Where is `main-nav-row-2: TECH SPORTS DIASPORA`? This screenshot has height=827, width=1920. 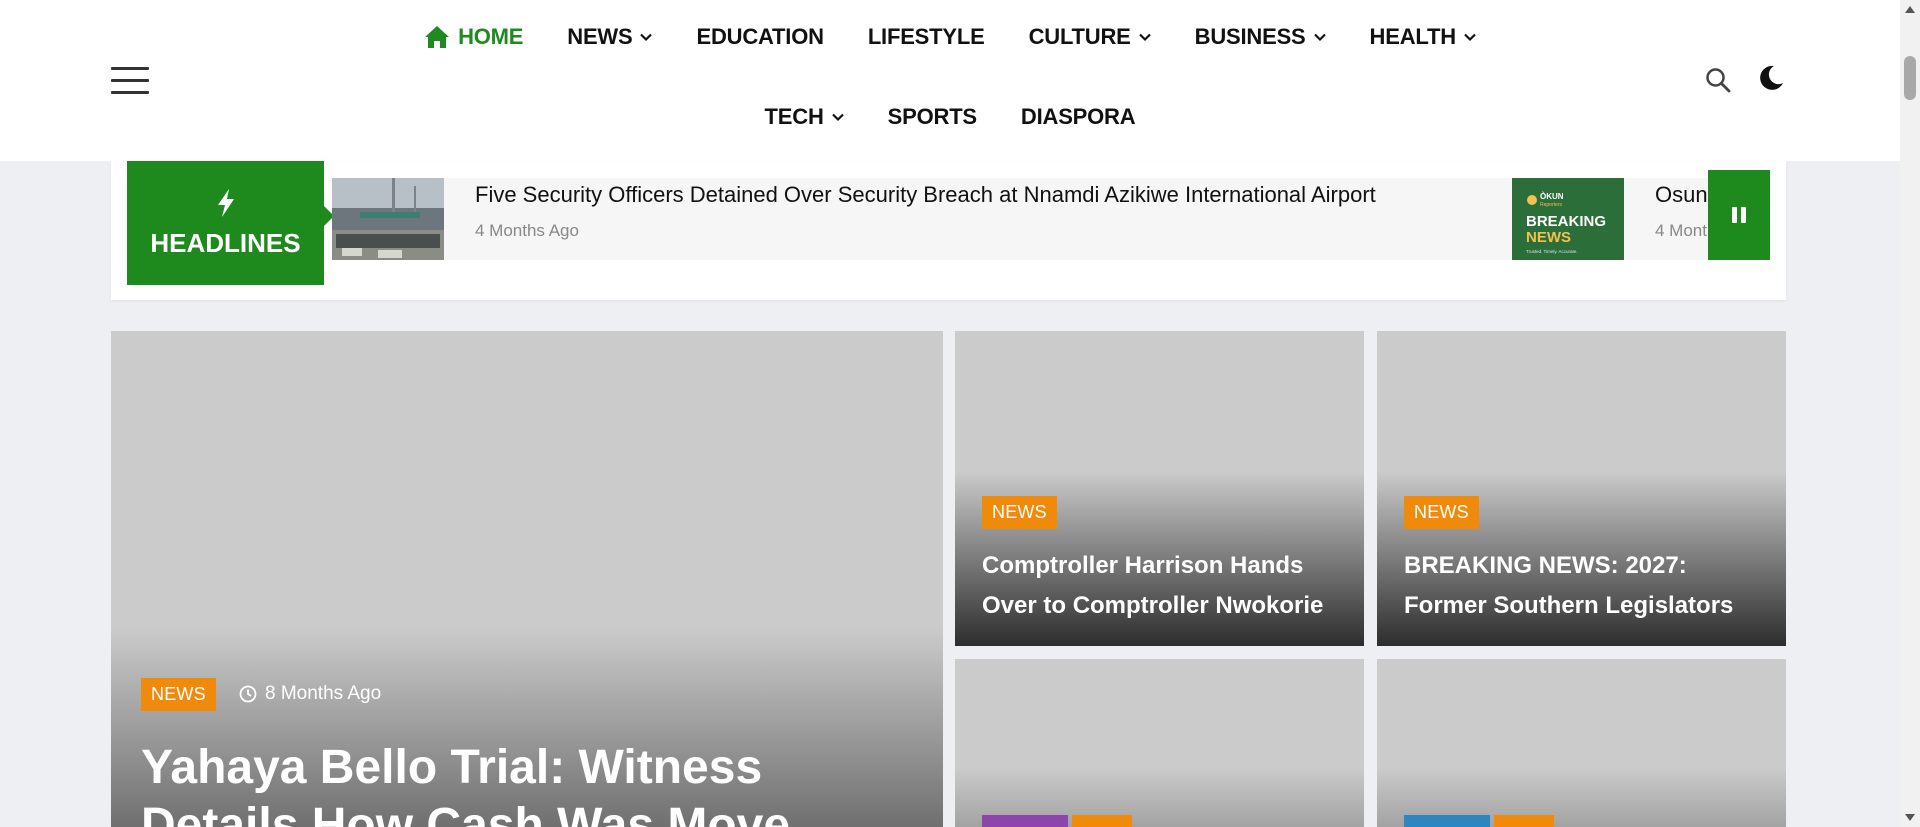 main-nav-row-2: TECH SPORTS DIASPORA is located at coordinates (950, 117).